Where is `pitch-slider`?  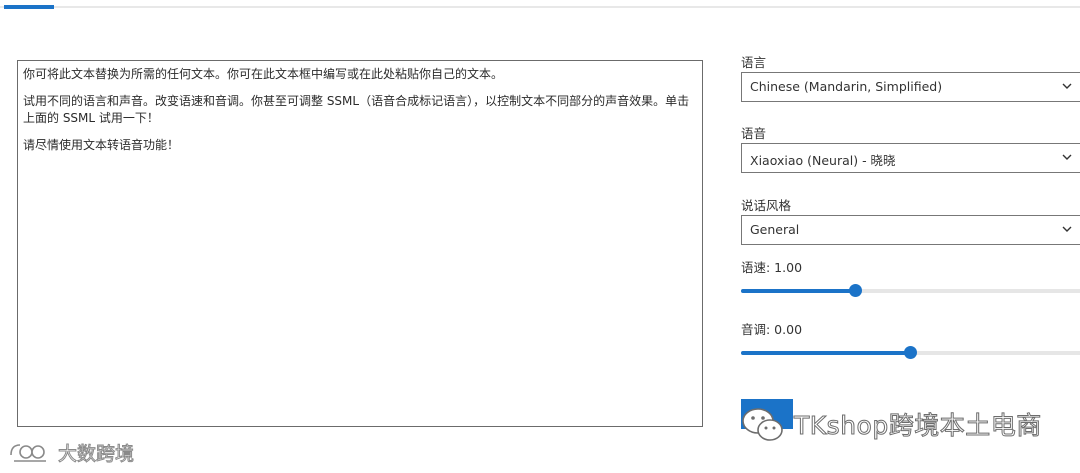 pitch-slider is located at coordinates (910, 353).